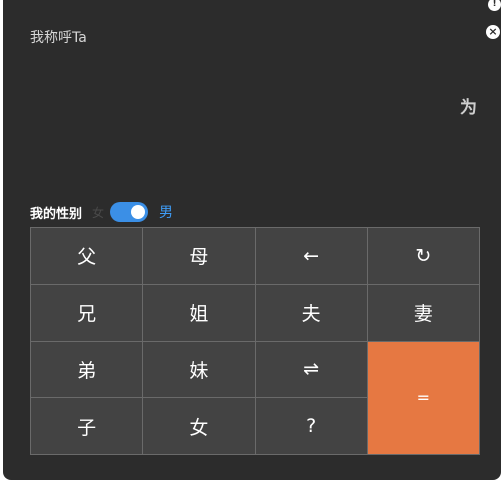 The width and height of the screenshot is (501, 480). I want to click on close-icon: ×, so click(493, 32).